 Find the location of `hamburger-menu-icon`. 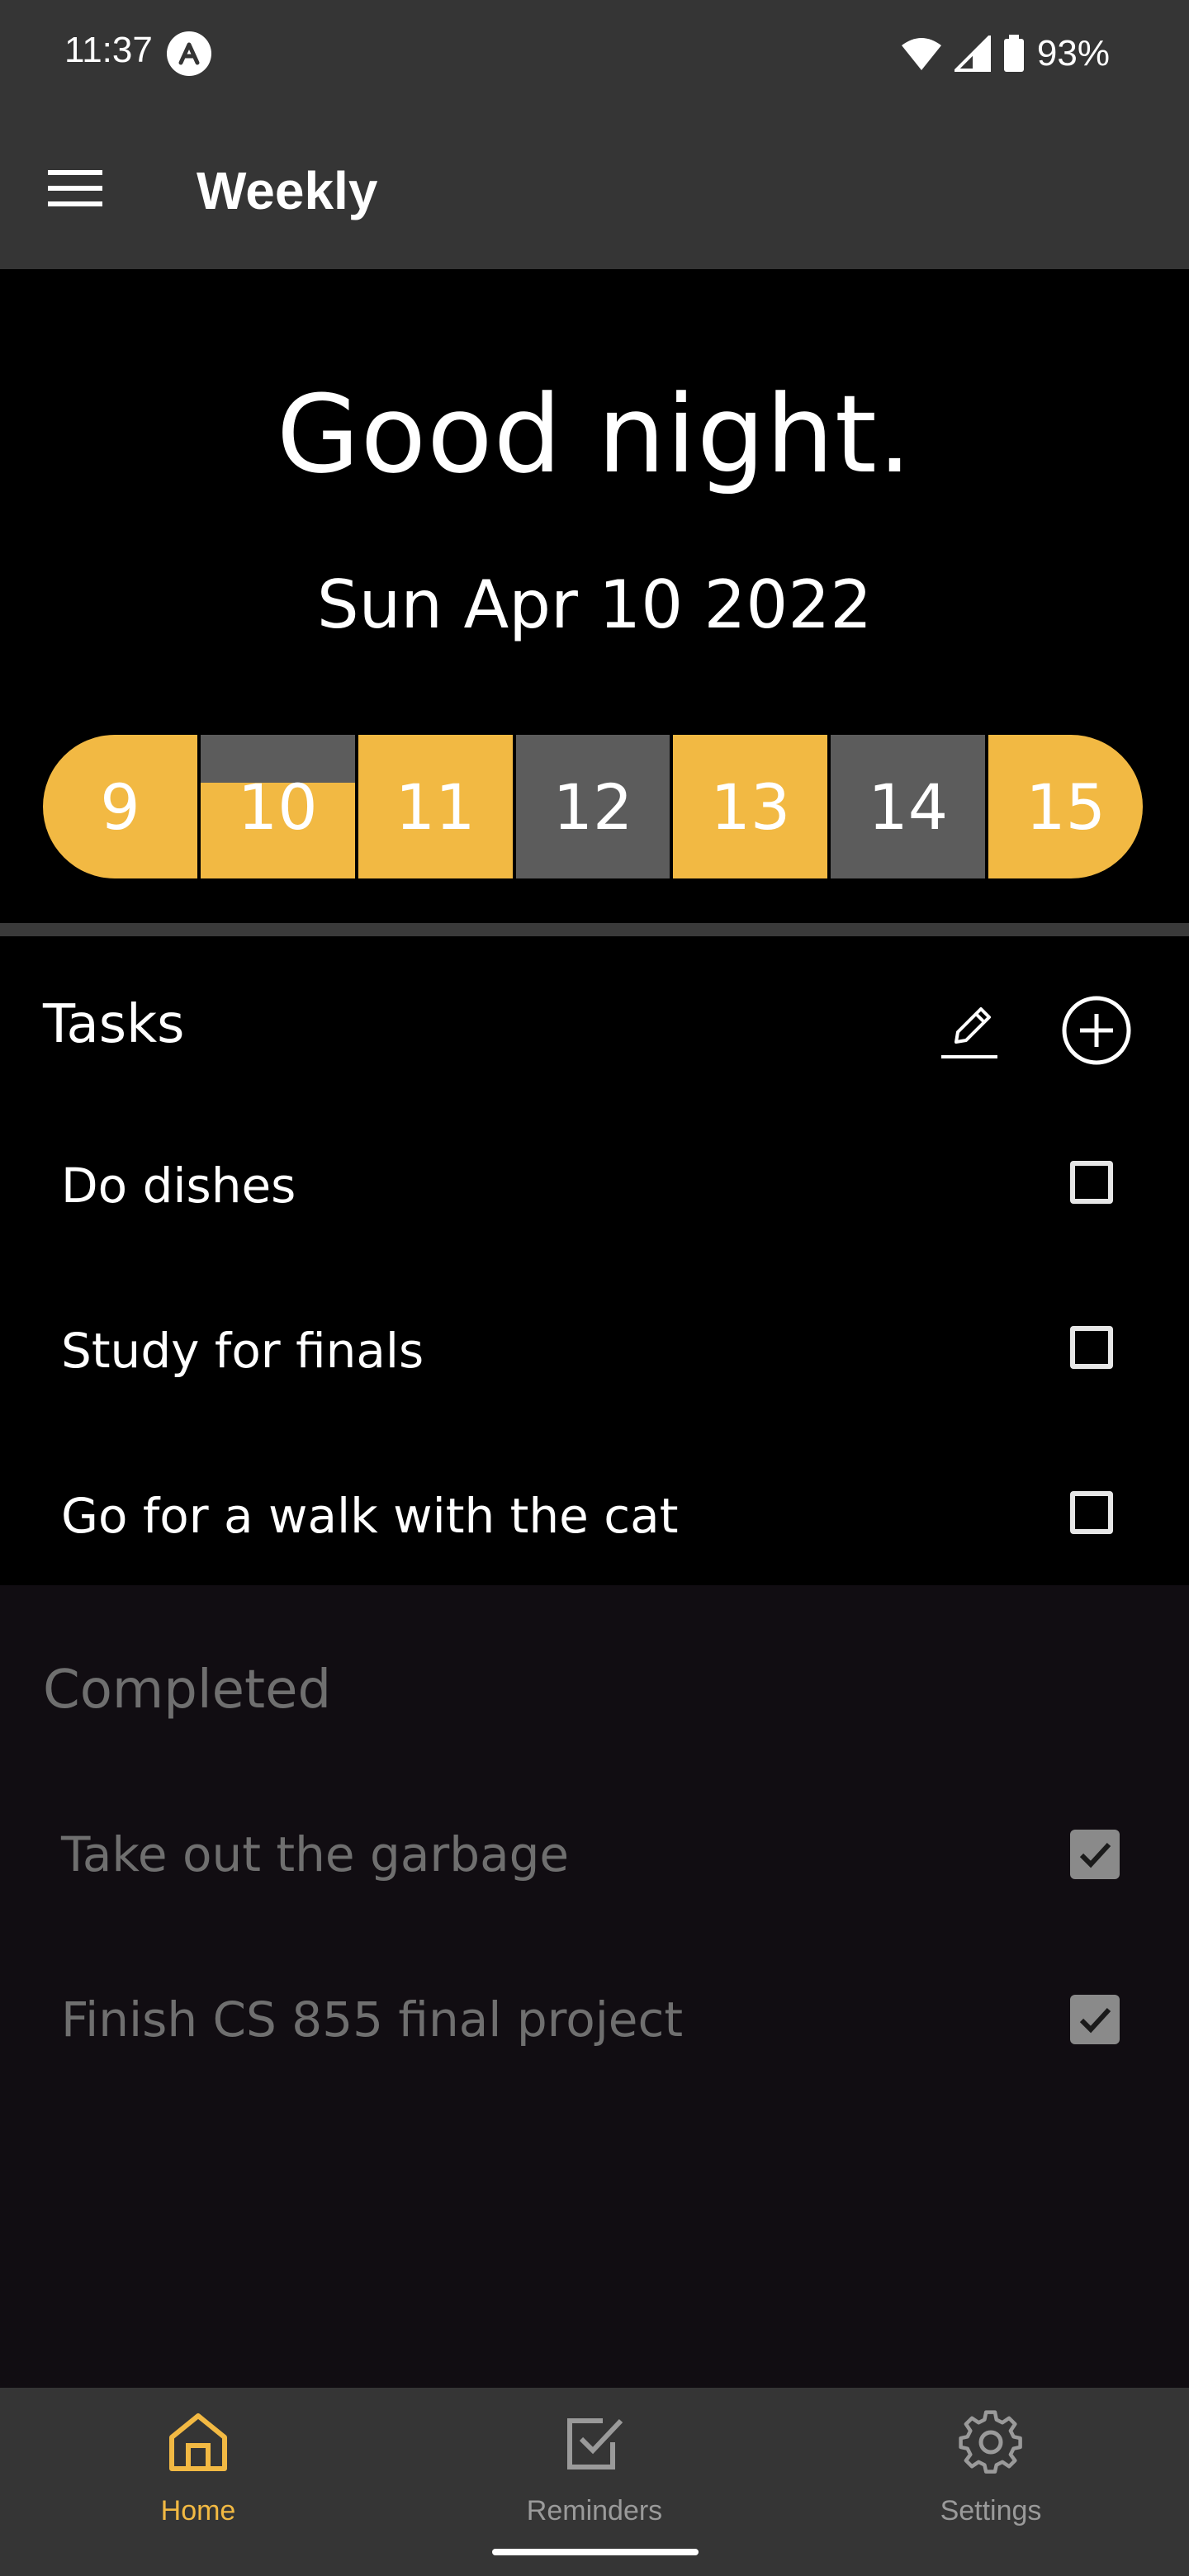

hamburger-menu-icon is located at coordinates (75, 188).